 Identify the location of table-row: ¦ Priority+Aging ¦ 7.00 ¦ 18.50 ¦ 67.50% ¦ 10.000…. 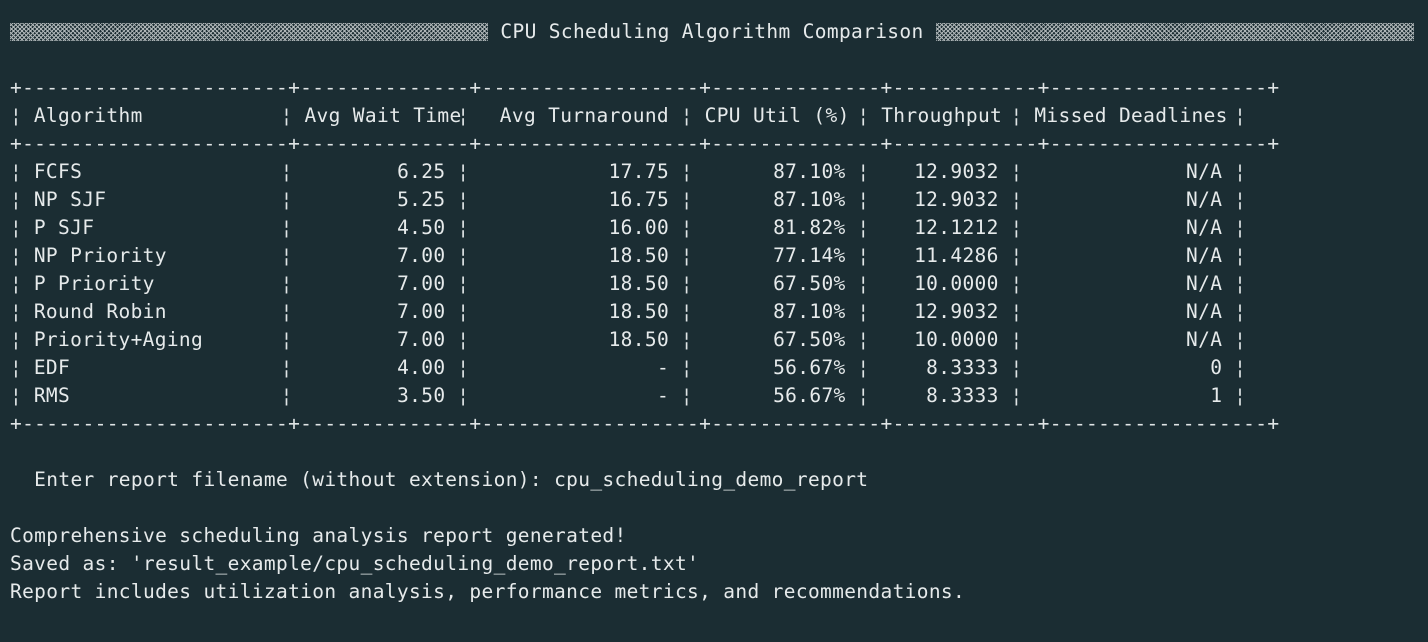
(719, 340).